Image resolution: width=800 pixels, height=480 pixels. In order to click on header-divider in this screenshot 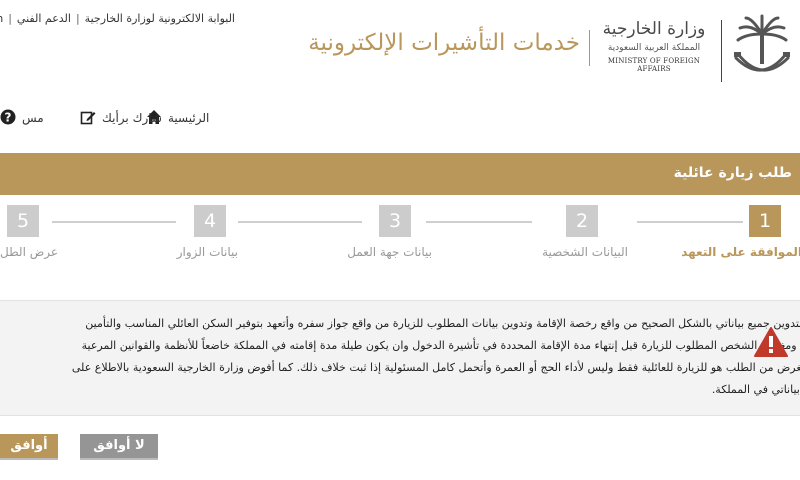, I will do `click(589, 48)`.